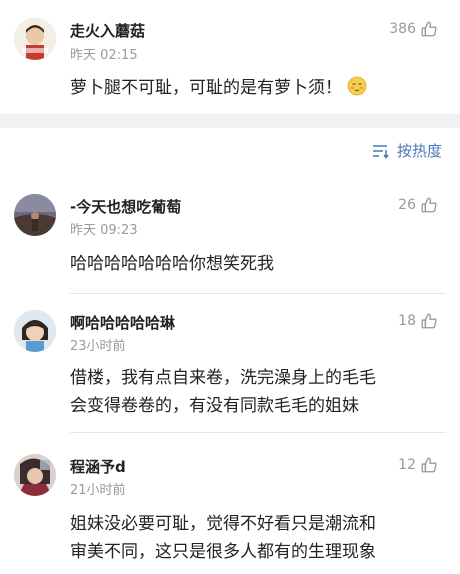 This screenshot has width=460, height=574. Describe the element at coordinates (214, 406) in the screenshot. I see `comment-text-line: 会变得卷卷的，有没有同款毛毛的姐妹` at that location.